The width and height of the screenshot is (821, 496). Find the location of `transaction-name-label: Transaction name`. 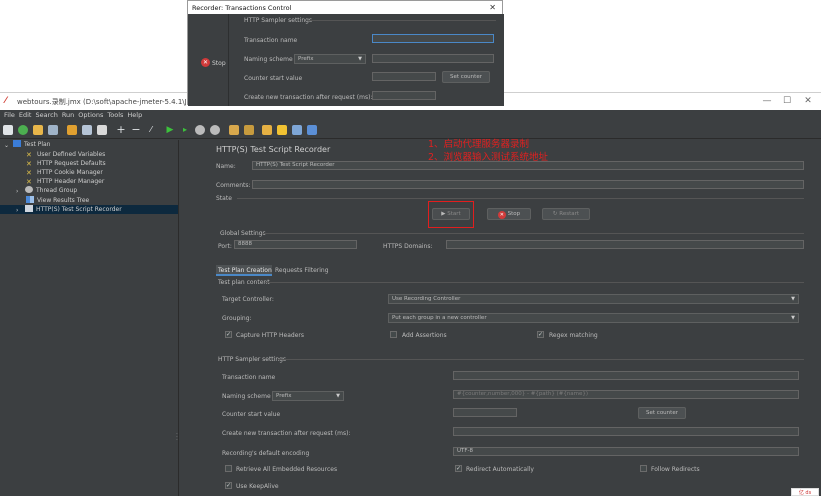

transaction-name-label: Transaction name is located at coordinates (249, 377).